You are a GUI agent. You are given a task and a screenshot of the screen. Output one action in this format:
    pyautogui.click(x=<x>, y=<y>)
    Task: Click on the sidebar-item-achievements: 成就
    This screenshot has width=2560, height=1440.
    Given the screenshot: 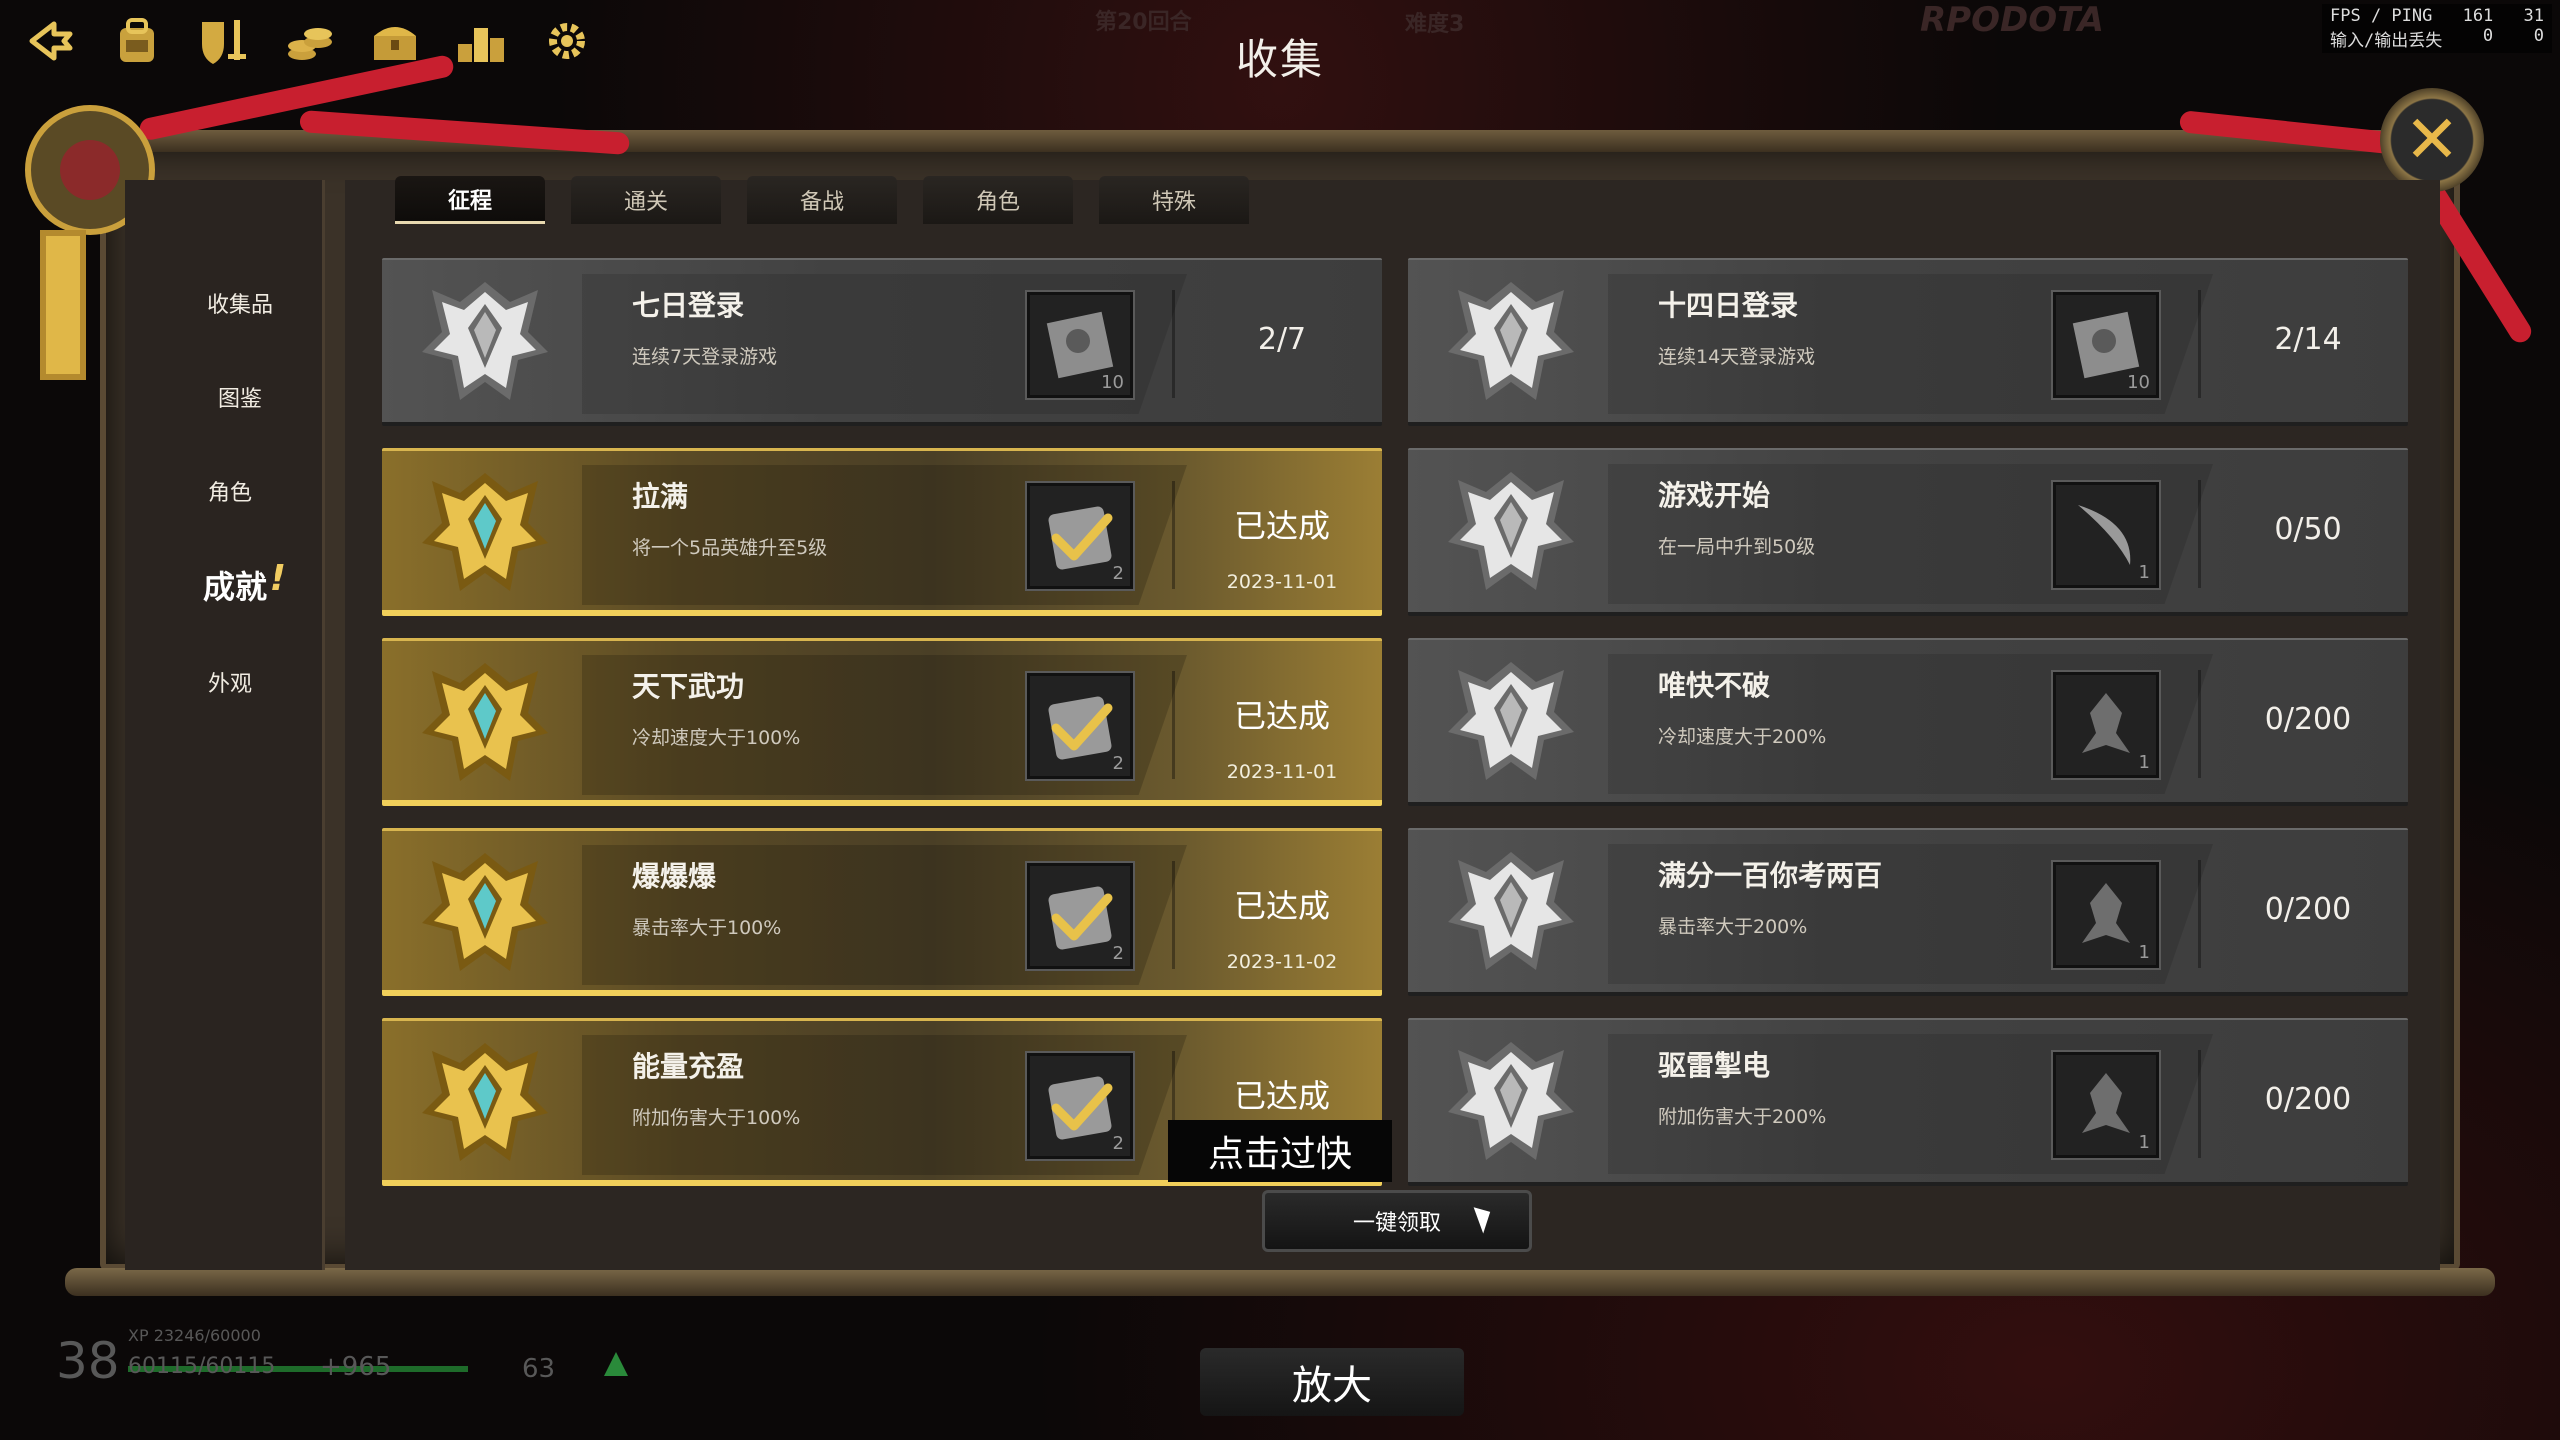 What is the action you would take?
    pyautogui.click(x=235, y=585)
    